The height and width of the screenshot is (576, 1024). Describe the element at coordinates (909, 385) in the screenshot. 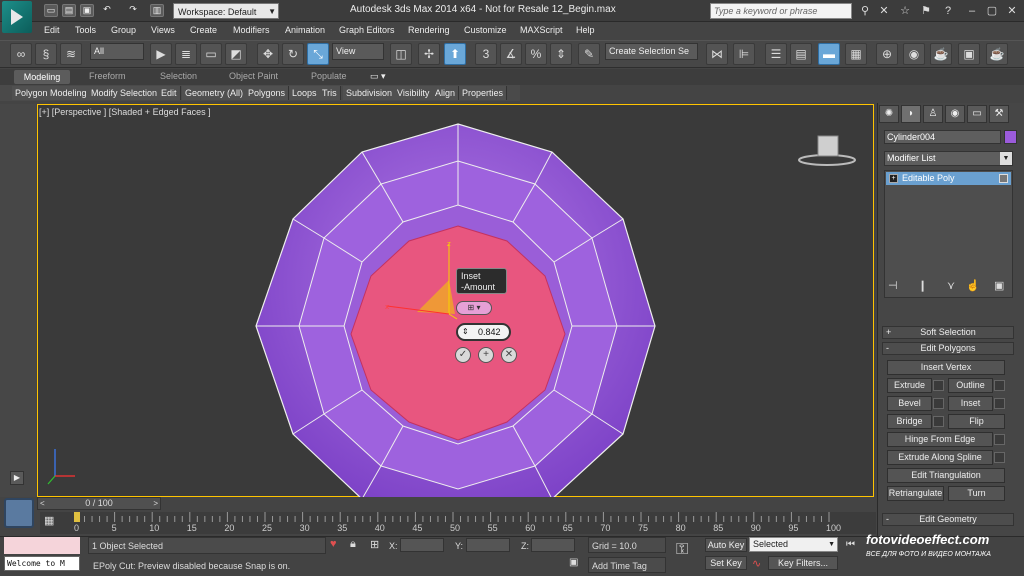

I see `extrude-button: Extrude` at that location.